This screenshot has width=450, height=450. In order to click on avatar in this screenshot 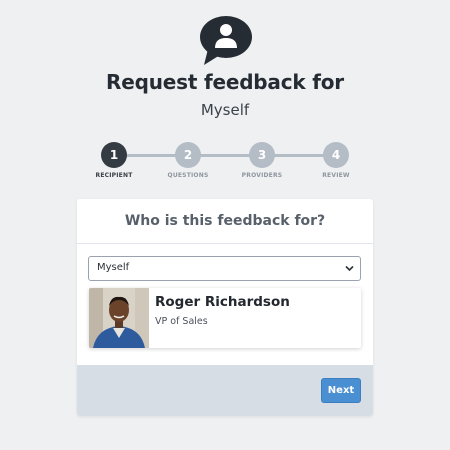, I will do `click(119, 318)`.